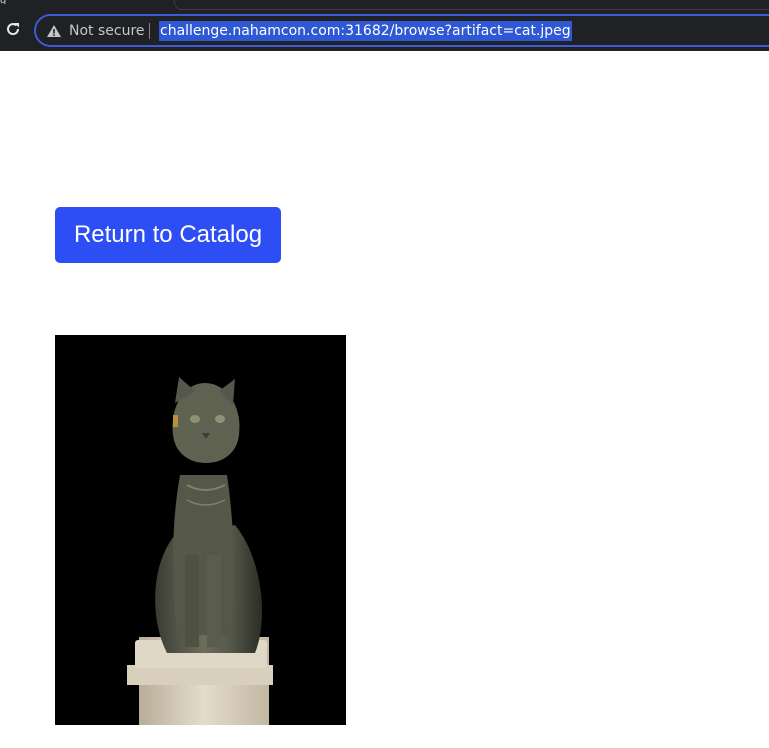  Describe the element at coordinates (107, 31) in the screenshot. I see `not-secure-label: Not secure` at that location.